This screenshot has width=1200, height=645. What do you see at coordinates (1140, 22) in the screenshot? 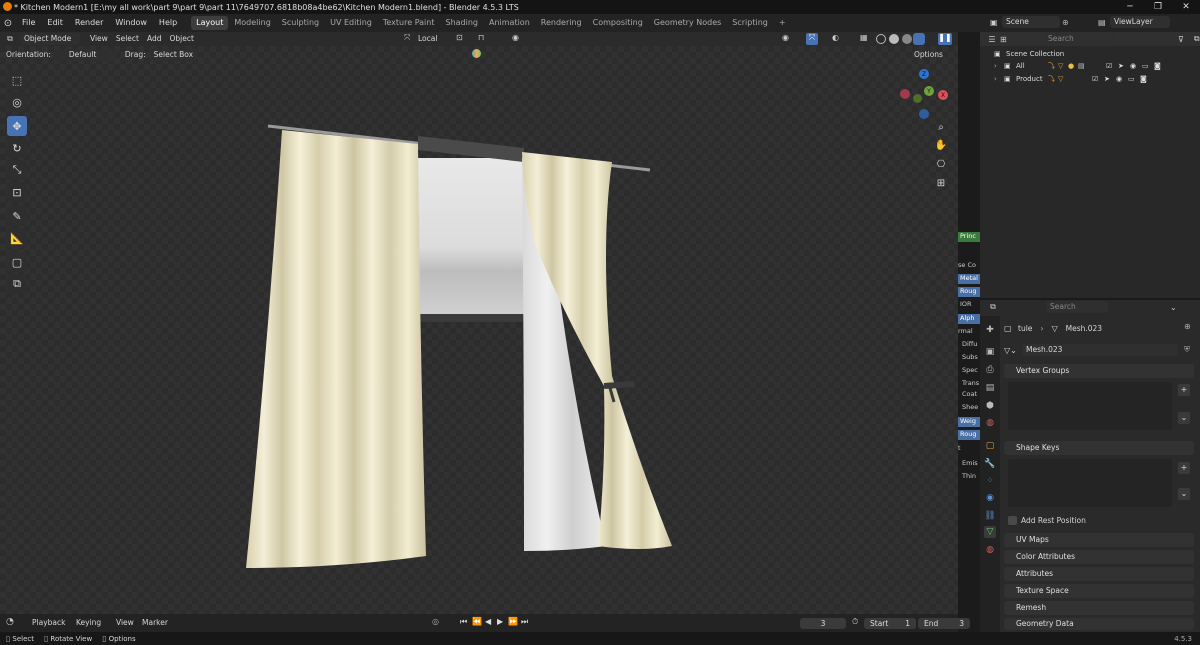
I see `view-layer-field: ViewLayer` at bounding box center [1140, 22].